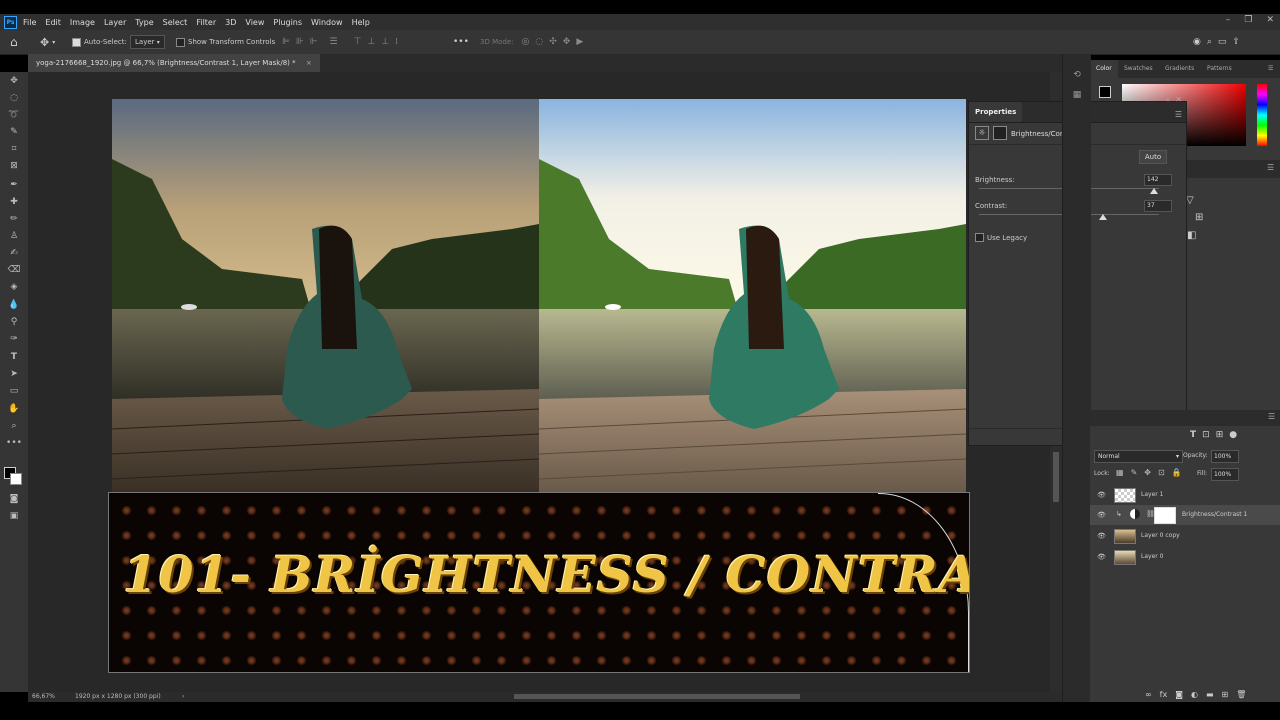 The image size is (1280, 720). Describe the element at coordinates (14, 357) in the screenshot. I see `type-tool-icon: T` at that location.